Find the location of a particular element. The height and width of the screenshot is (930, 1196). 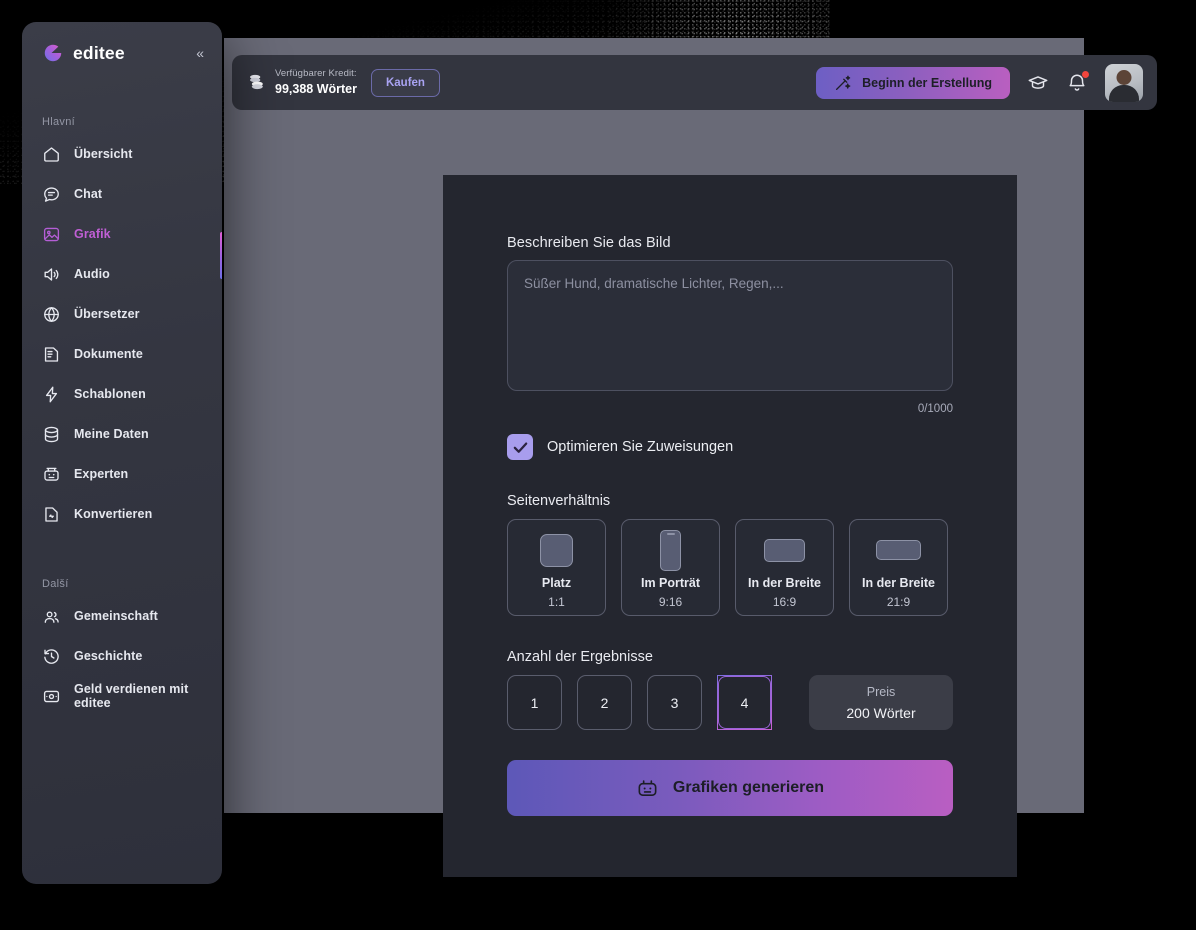

sidebar-item-label: Übersetzer is located at coordinates (107, 314).